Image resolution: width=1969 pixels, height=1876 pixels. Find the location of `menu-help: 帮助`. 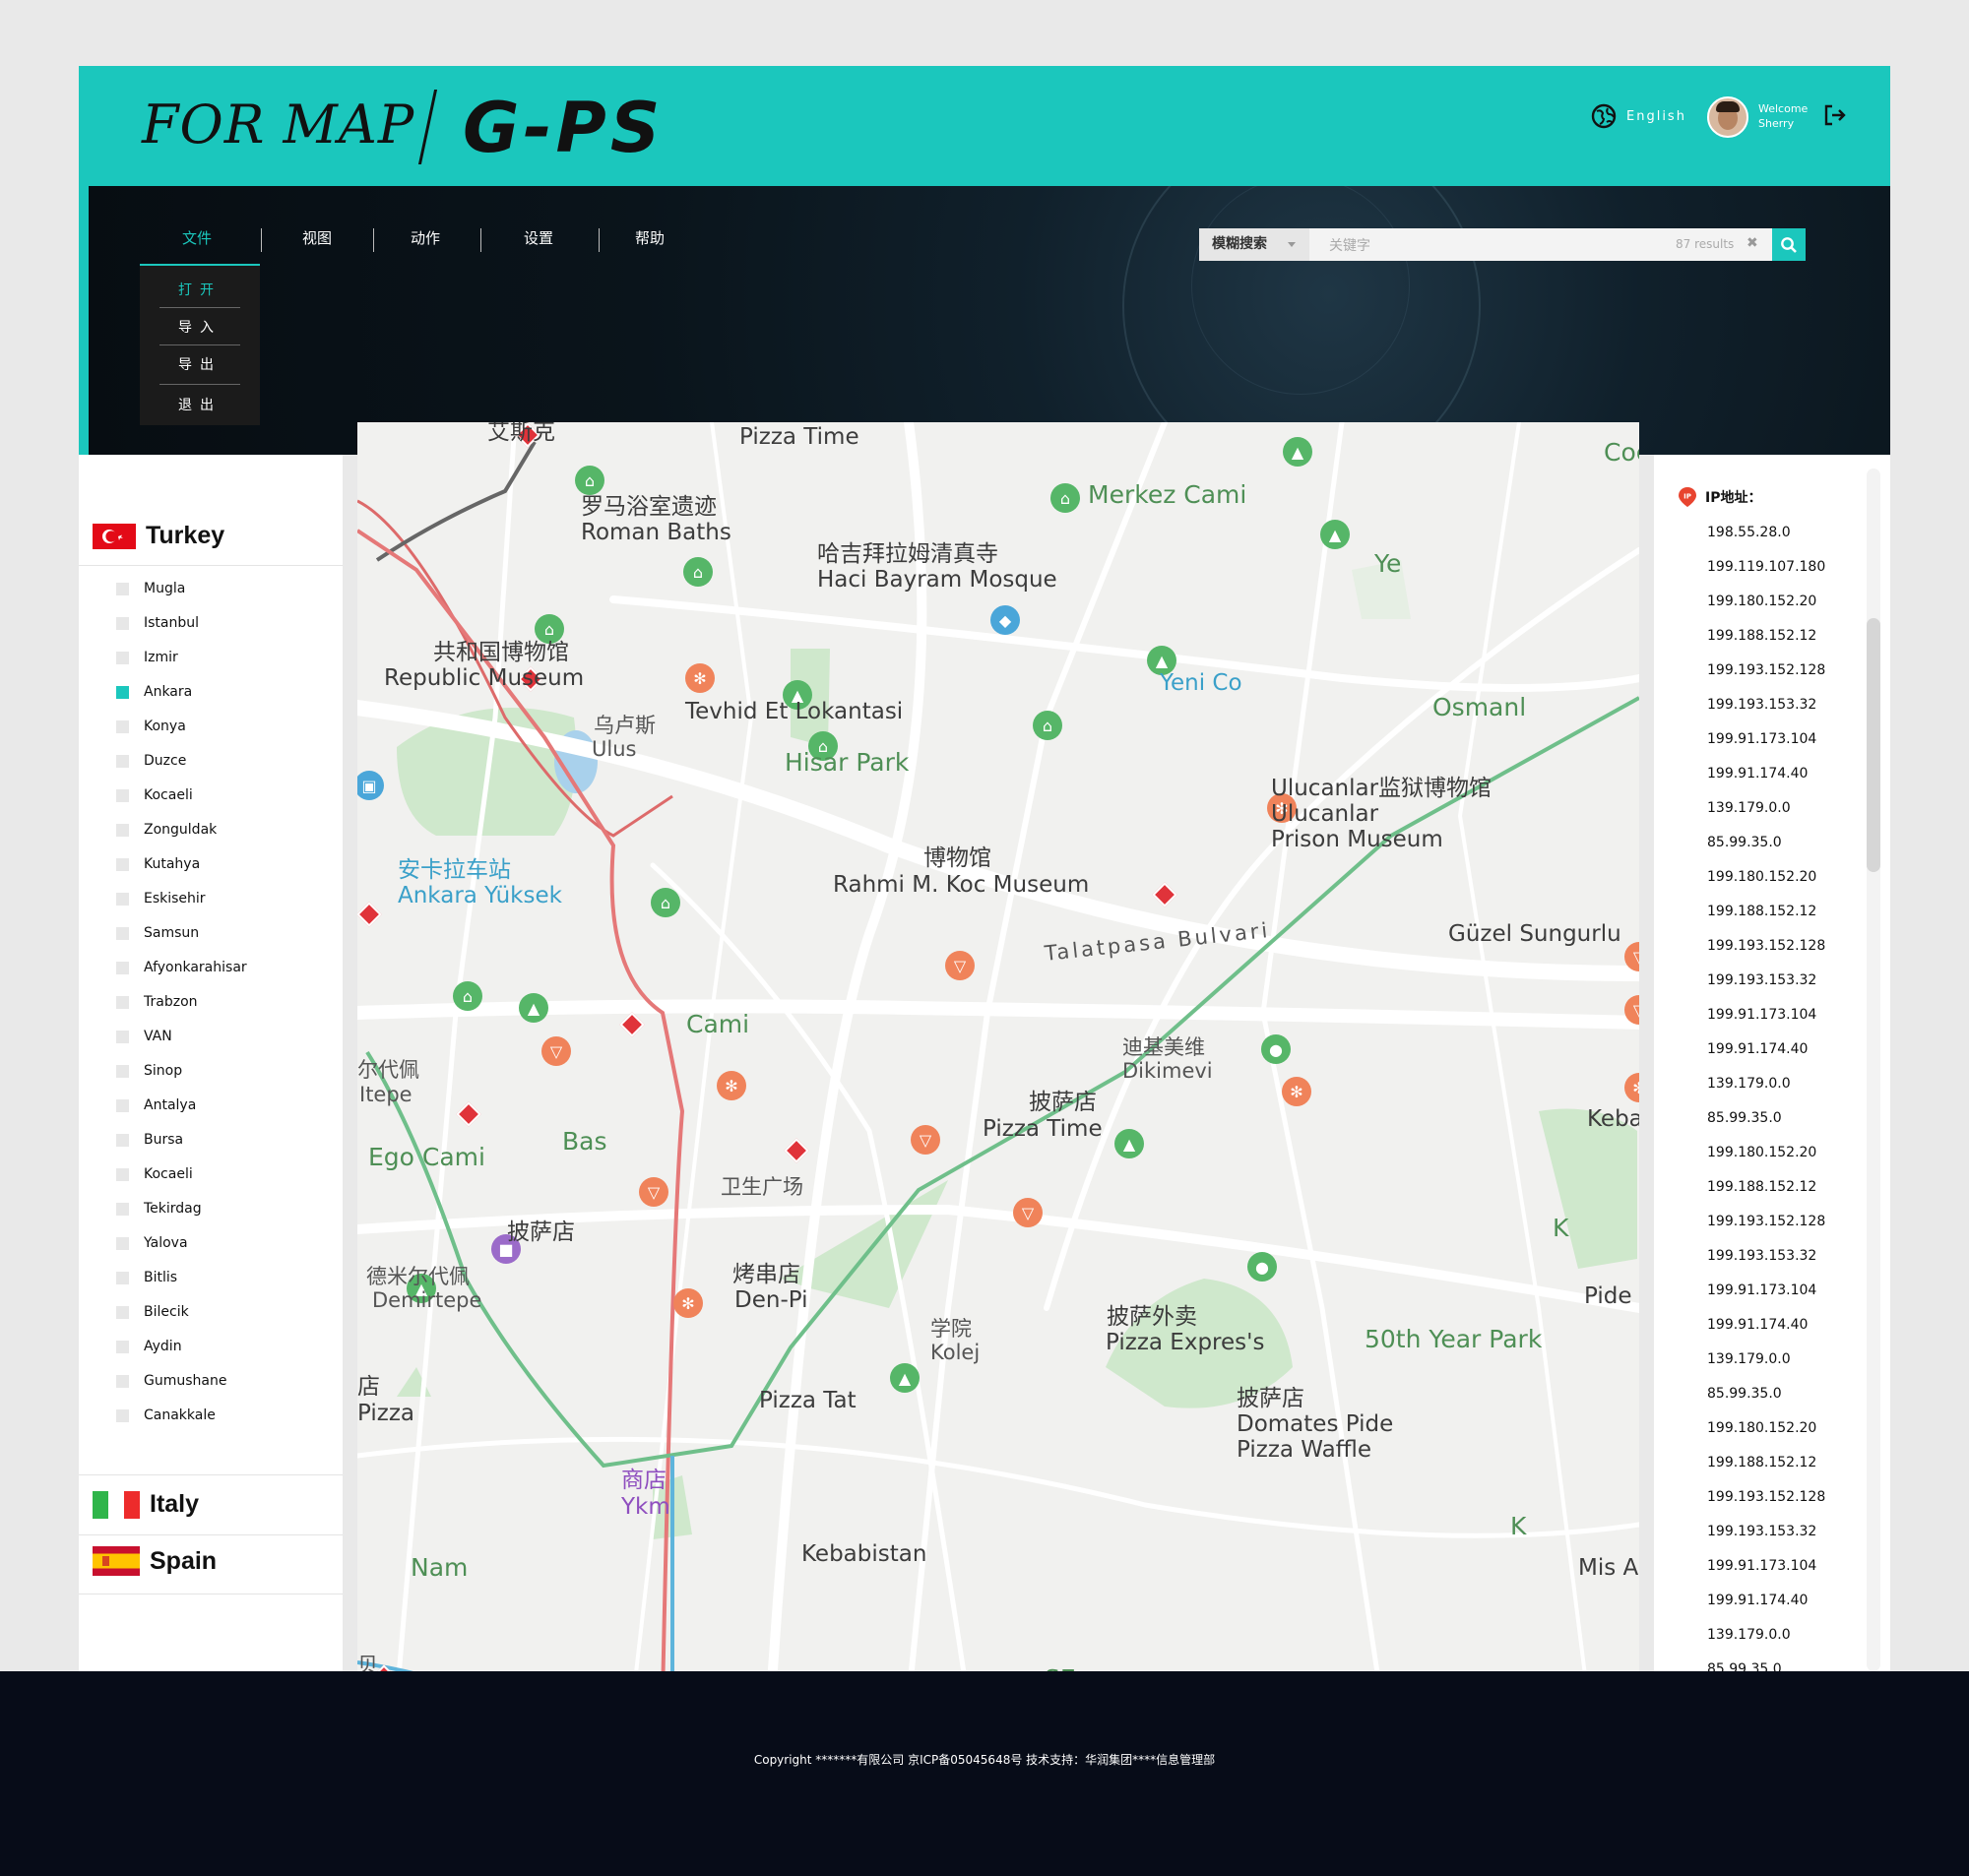

menu-help: 帮助 is located at coordinates (650, 237).